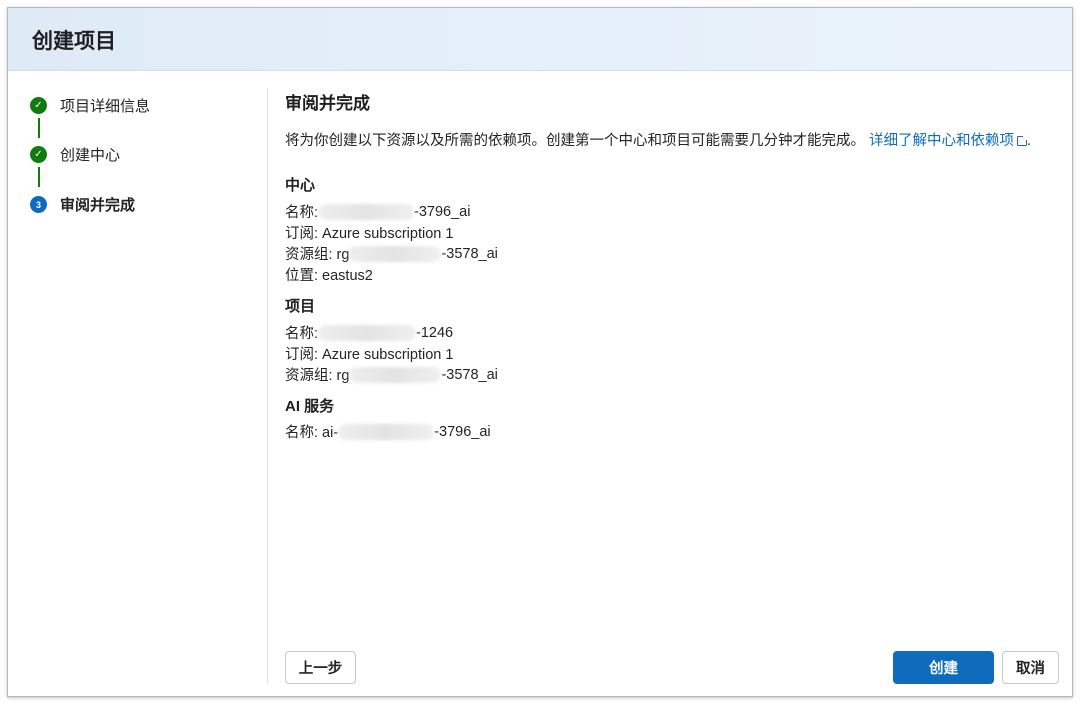  Describe the element at coordinates (575, 141) in the screenshot. I see `intro-text: 将为你创建以下资源以及所需的依赖项。创建第一个中心和项目可能需要几分钟才能完成。` at that location.